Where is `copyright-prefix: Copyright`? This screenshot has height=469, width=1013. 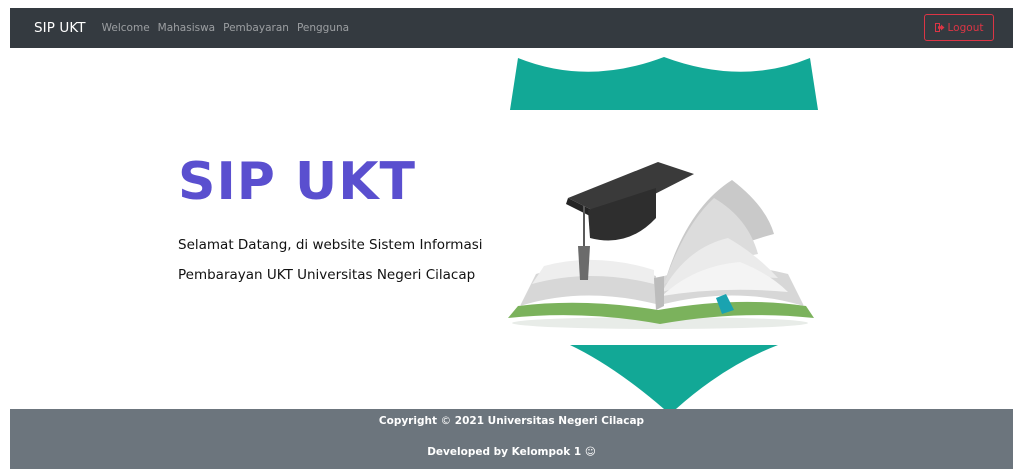
copyright-prefix: Copyright is located at coordinates (407, 421).